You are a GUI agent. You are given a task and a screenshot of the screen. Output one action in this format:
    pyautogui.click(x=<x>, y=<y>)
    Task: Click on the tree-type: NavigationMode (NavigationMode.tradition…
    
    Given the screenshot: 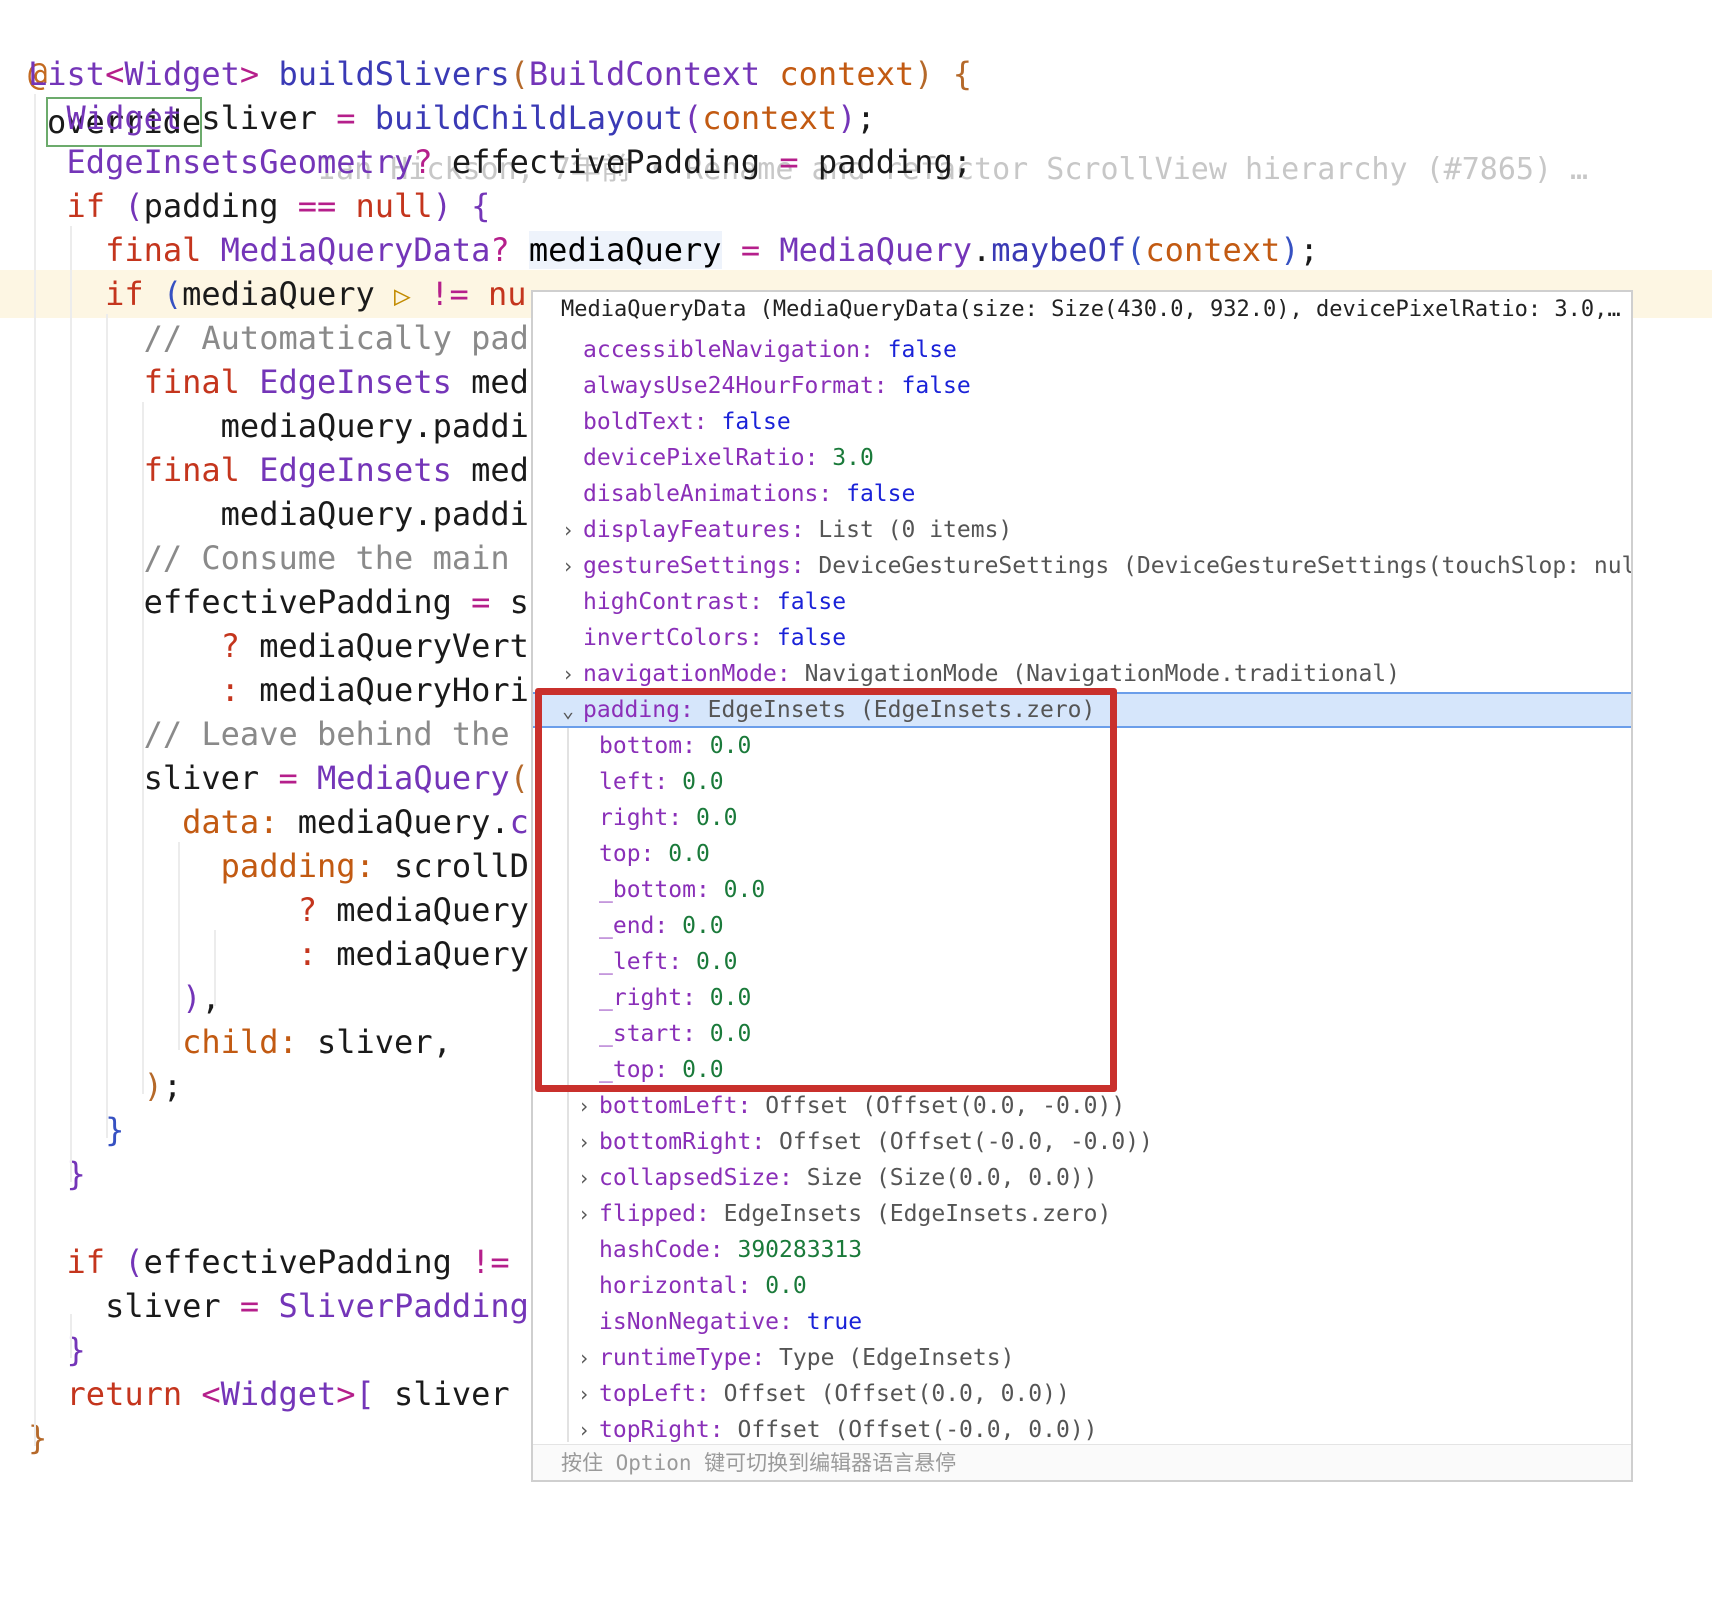 What is the action you would take?
    pyautogui.click(x=1102, y=674)
    